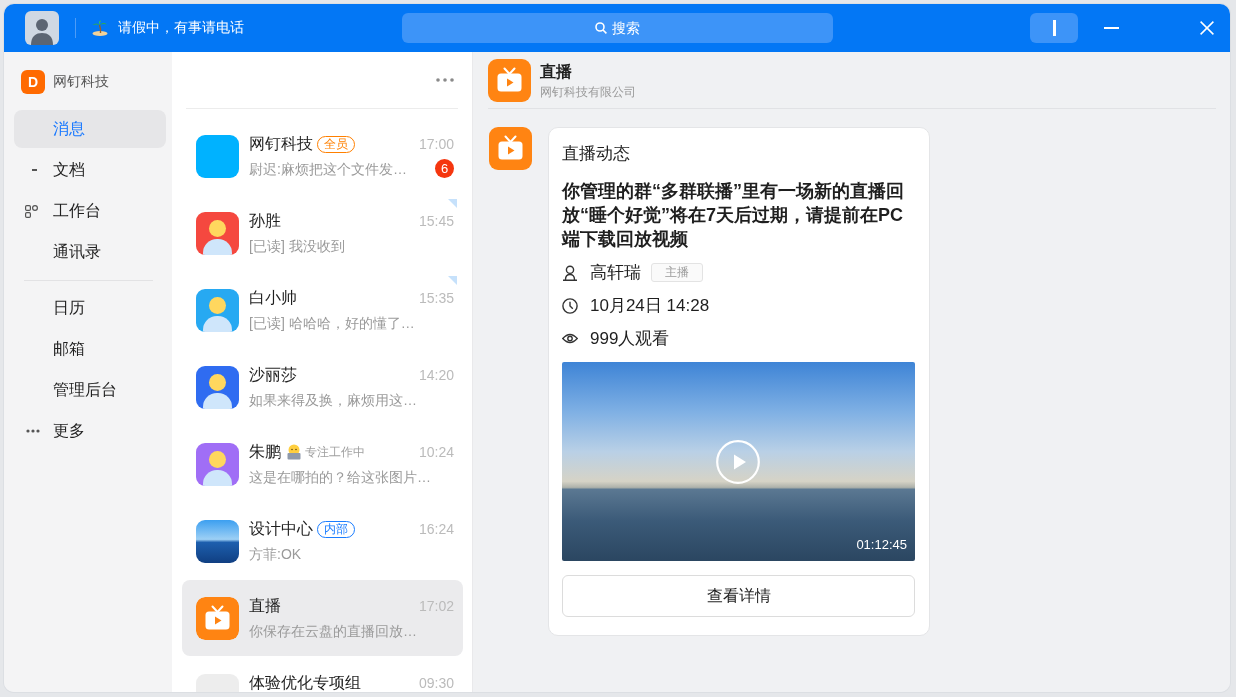 This screenshot has width=1236, height=697. What do you see at coordinates (322, 156) in the screenshot?
I see `chat-item: 网钉科技 全员 17:00 尉迟:麻烦把这个文件发… 6` at bounding box center [322, 156].